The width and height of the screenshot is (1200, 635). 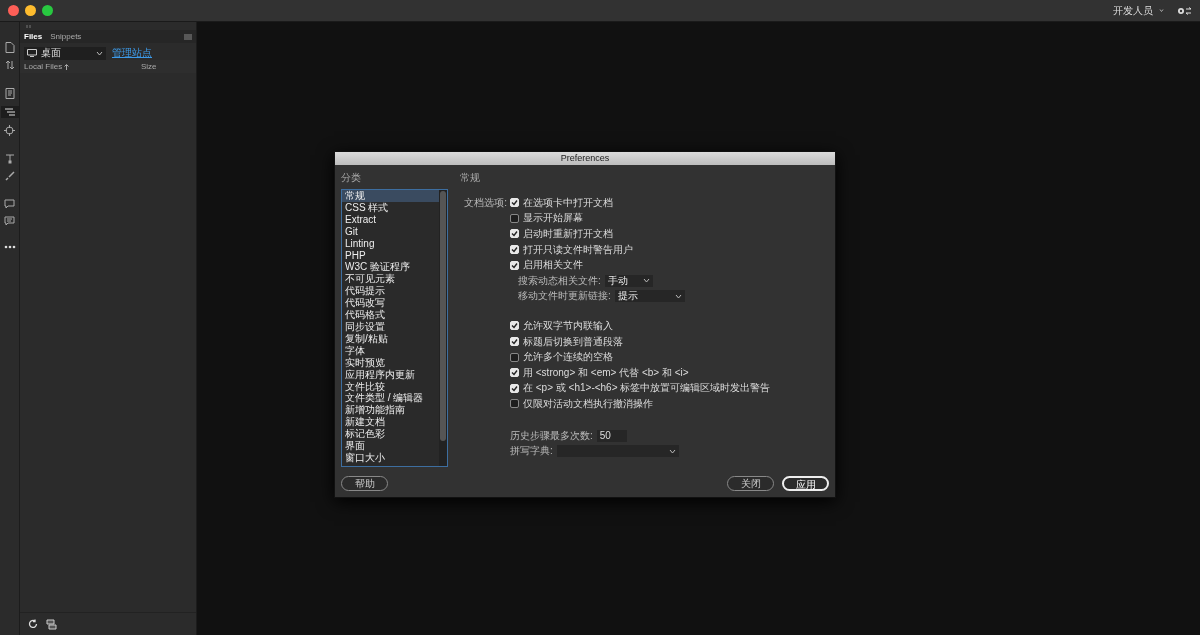 What do you see at coordinates (750, 483) in the screenshot?
I see `dialog-button: 关闭` at bounding box center [750, 483].